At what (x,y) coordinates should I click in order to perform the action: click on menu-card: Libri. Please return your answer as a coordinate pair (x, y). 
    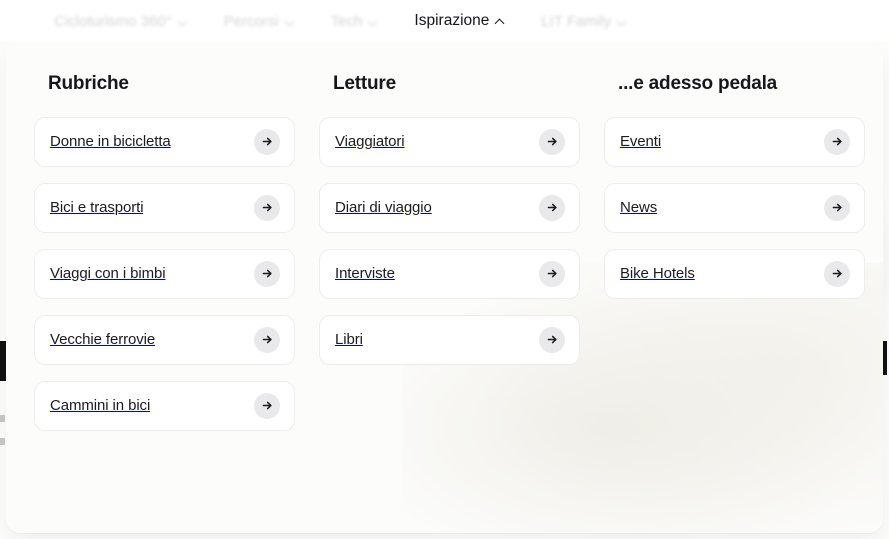
    Looking at the image, I should click on (449, 339).